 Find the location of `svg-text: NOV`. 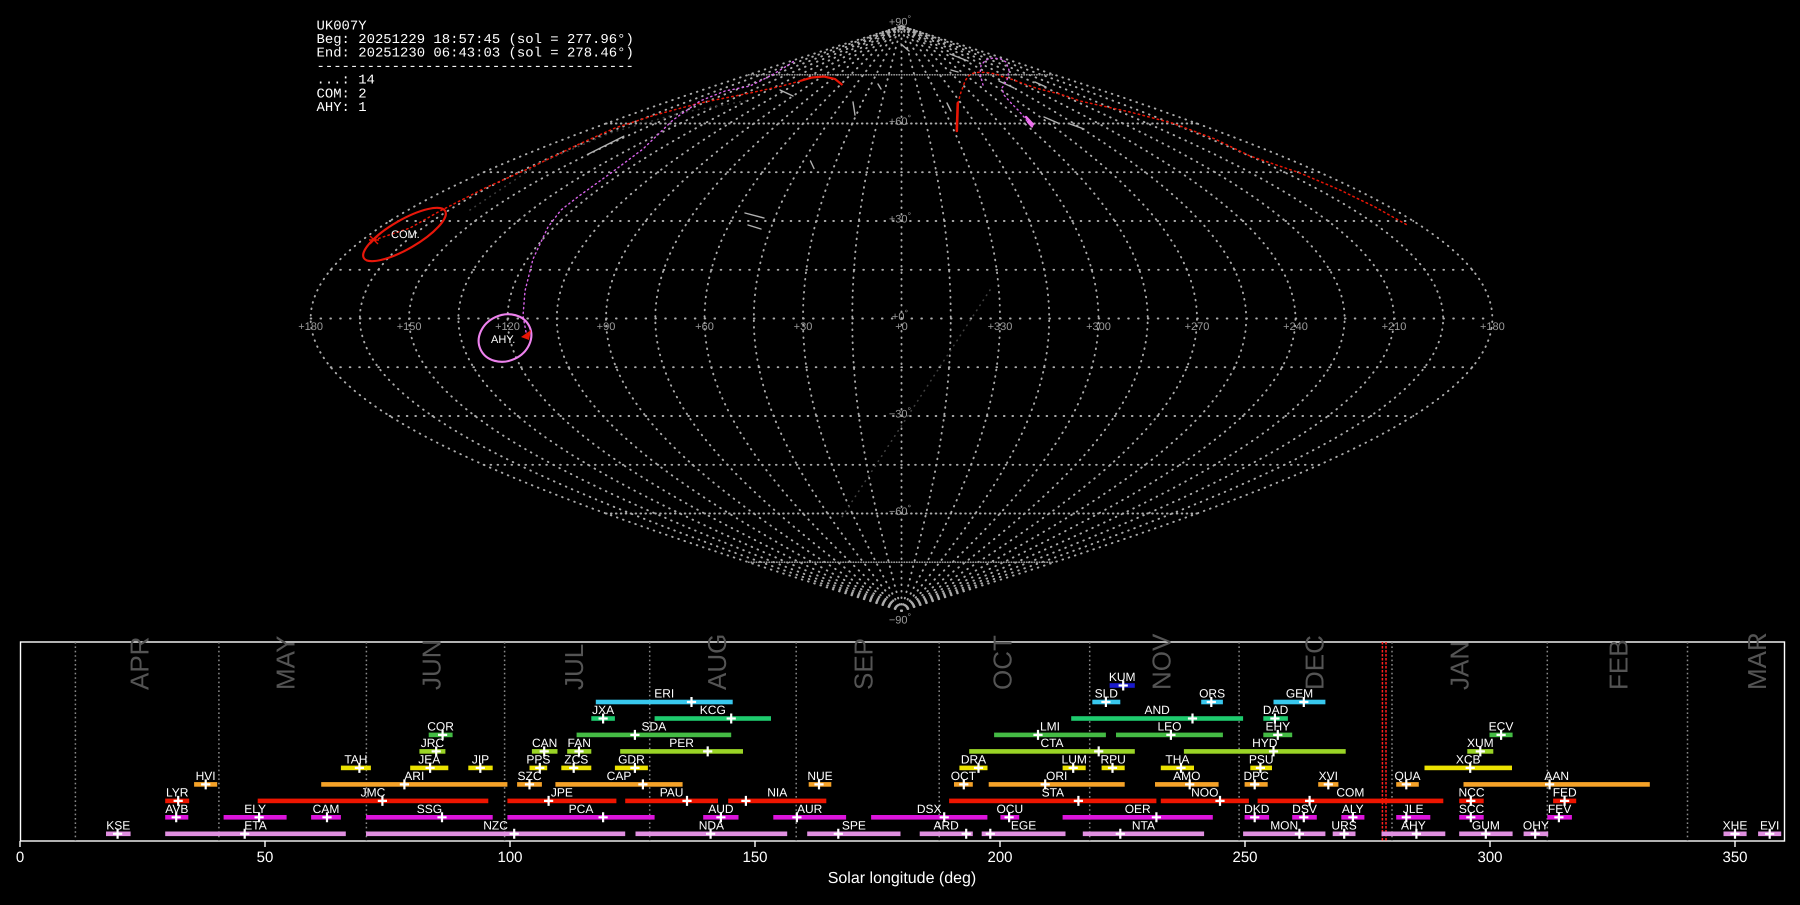

svg-text: NOV is located at coordinates (1161, 661).